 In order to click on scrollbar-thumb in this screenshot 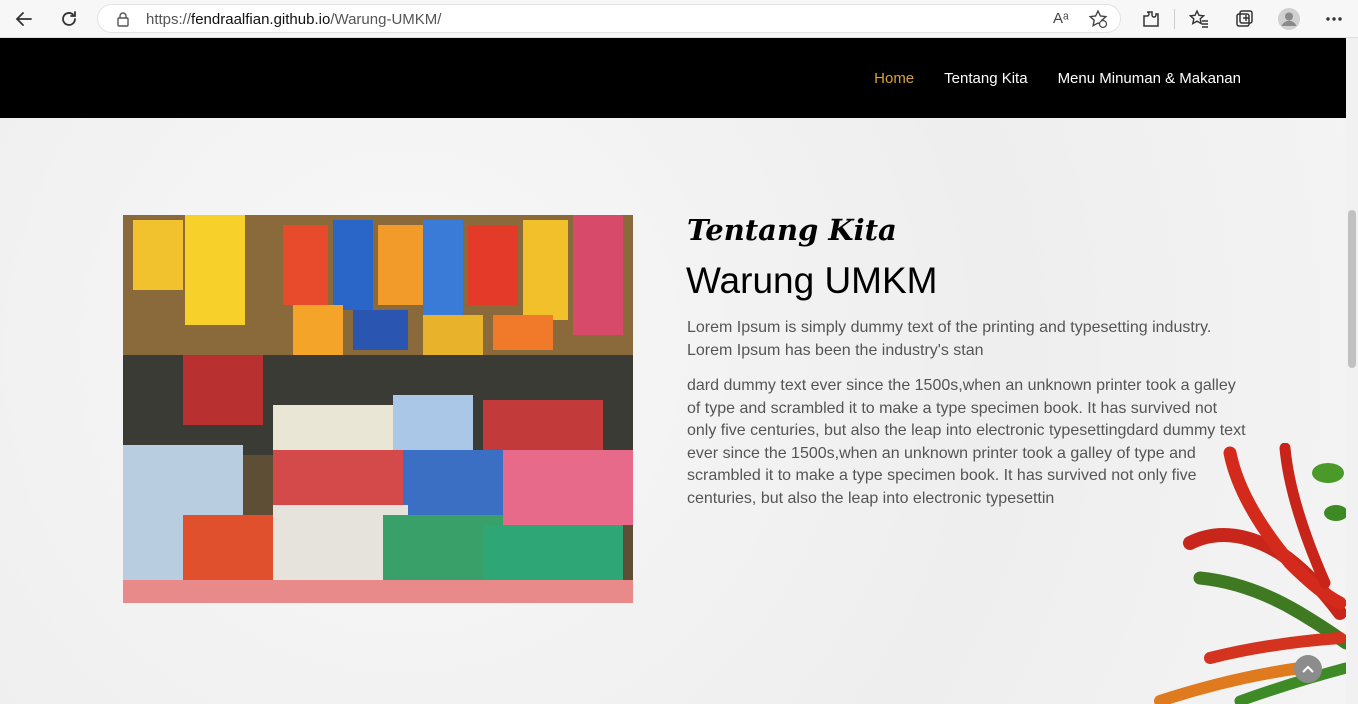, I will do `click(1352, 289)`.